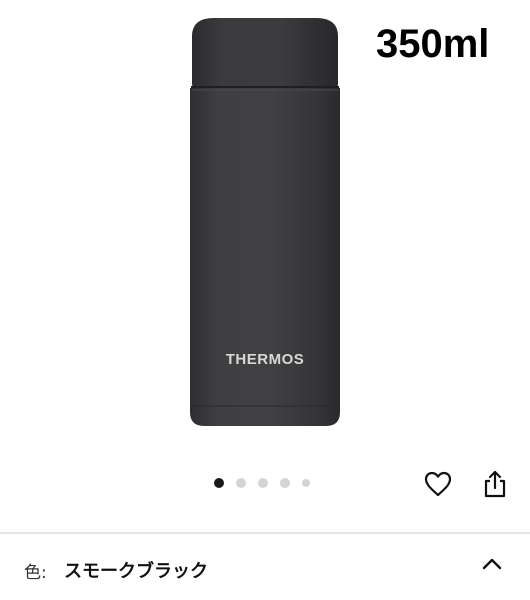 This screenshot has width=530, height=600. What do you see at coordinates (433, 44) in the screenshot?
I see `capacity-label: 350ml` at bounding box center [433, 44].